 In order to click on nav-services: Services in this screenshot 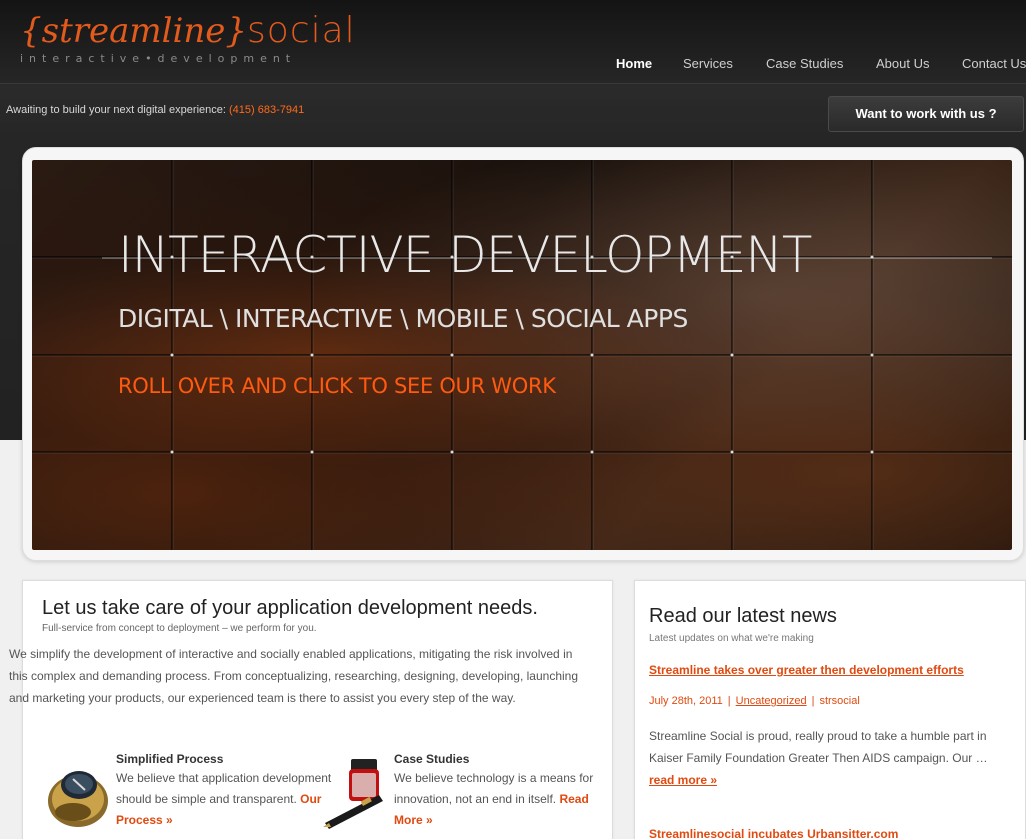, I will do `click(708, 63)`.